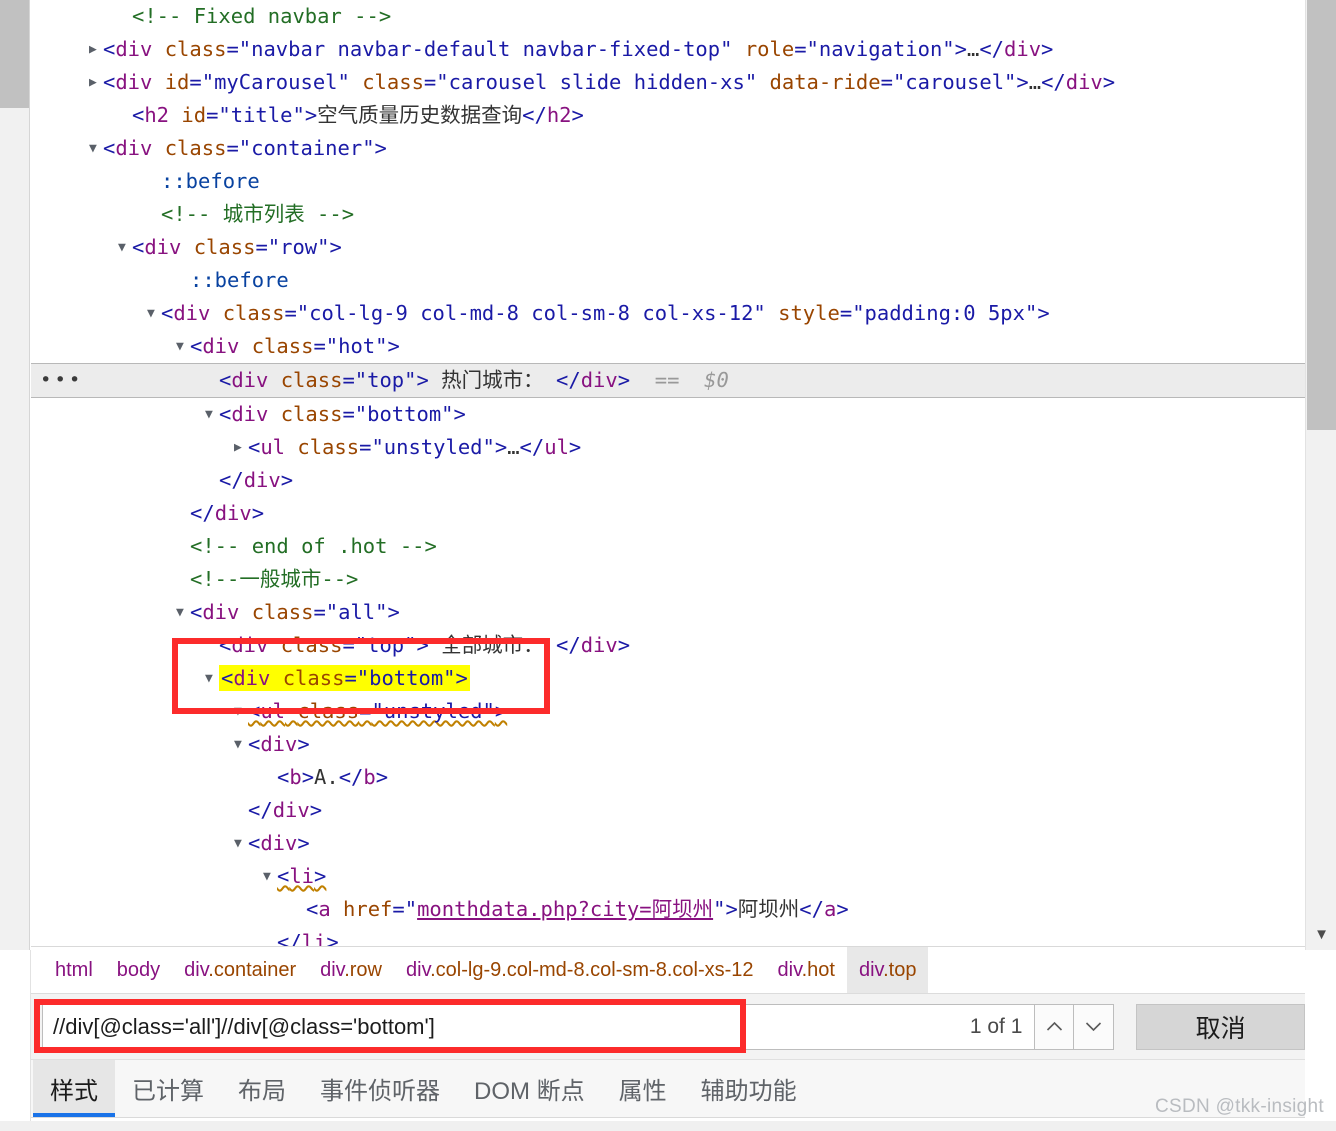  I want to click on breadcrumb-item-div-col-lg-9-col-md-8-col-sm-8-col-xs-12: div.col-lg-9.col-md-8.col-sm-8.col-xs-12, so click(580, 970).